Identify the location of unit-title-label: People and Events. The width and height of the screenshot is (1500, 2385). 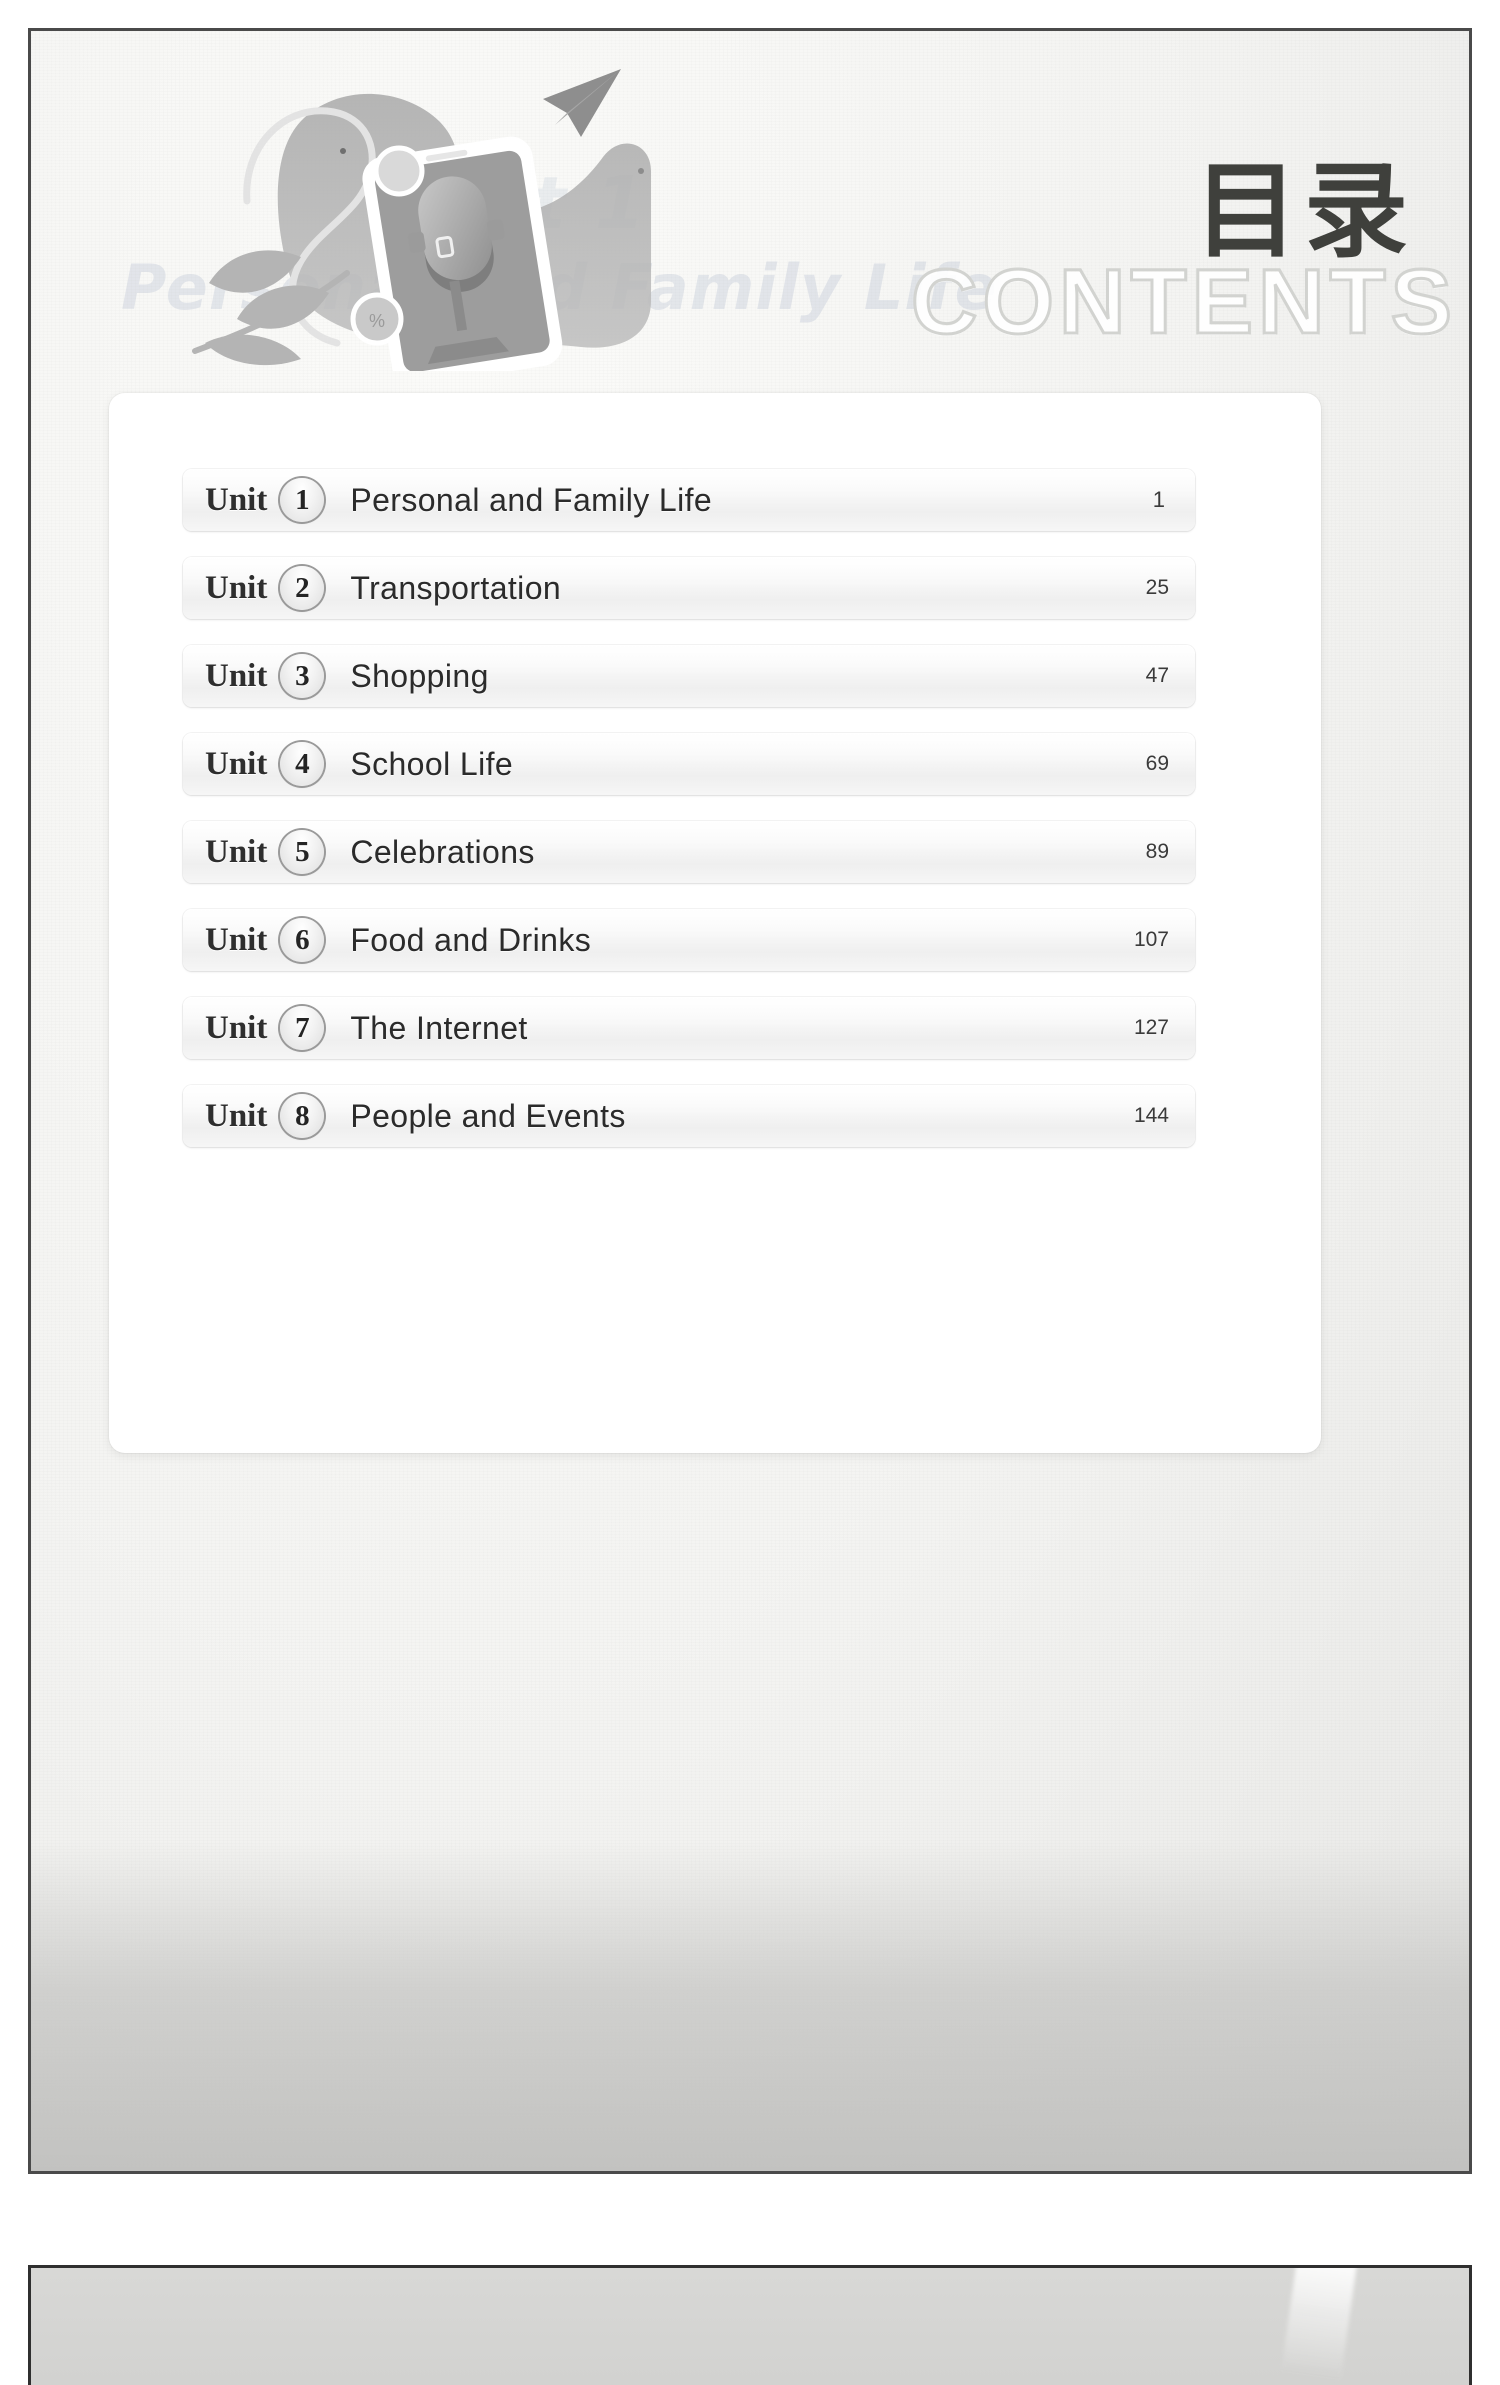
(488, 1115).